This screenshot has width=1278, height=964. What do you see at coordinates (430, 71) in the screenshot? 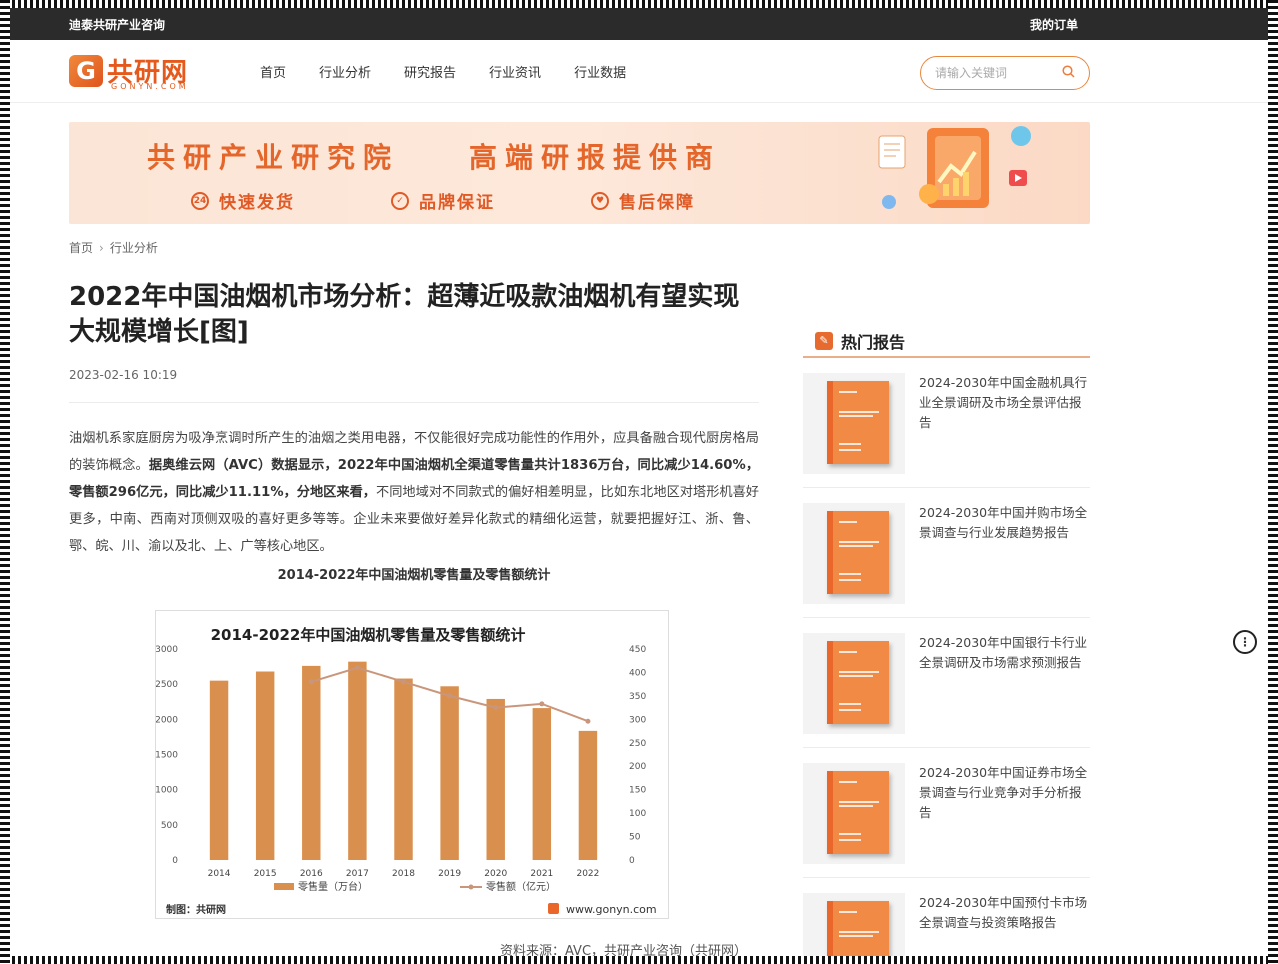
I see `nav-research-reports: 研究报告` at bounding box center [430, 71].